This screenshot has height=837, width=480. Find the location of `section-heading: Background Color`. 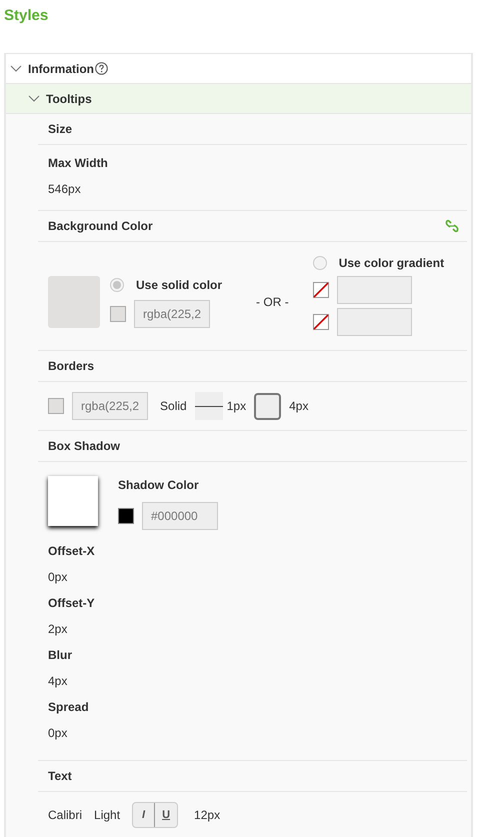

section-heading: Background Color is located at coordinates (100, 226).